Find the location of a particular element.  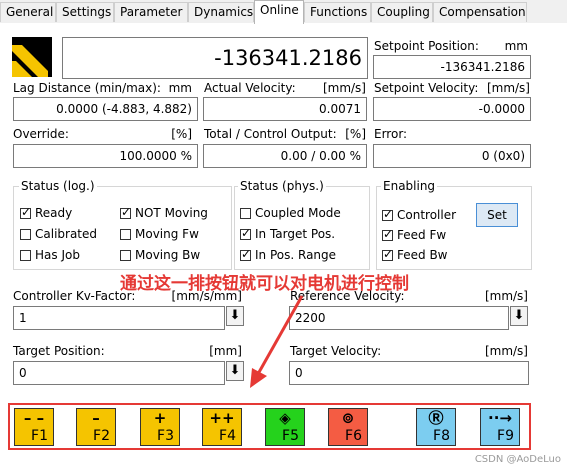

moving-fw-label: Moving Fw is located at coordinates (167, 234).